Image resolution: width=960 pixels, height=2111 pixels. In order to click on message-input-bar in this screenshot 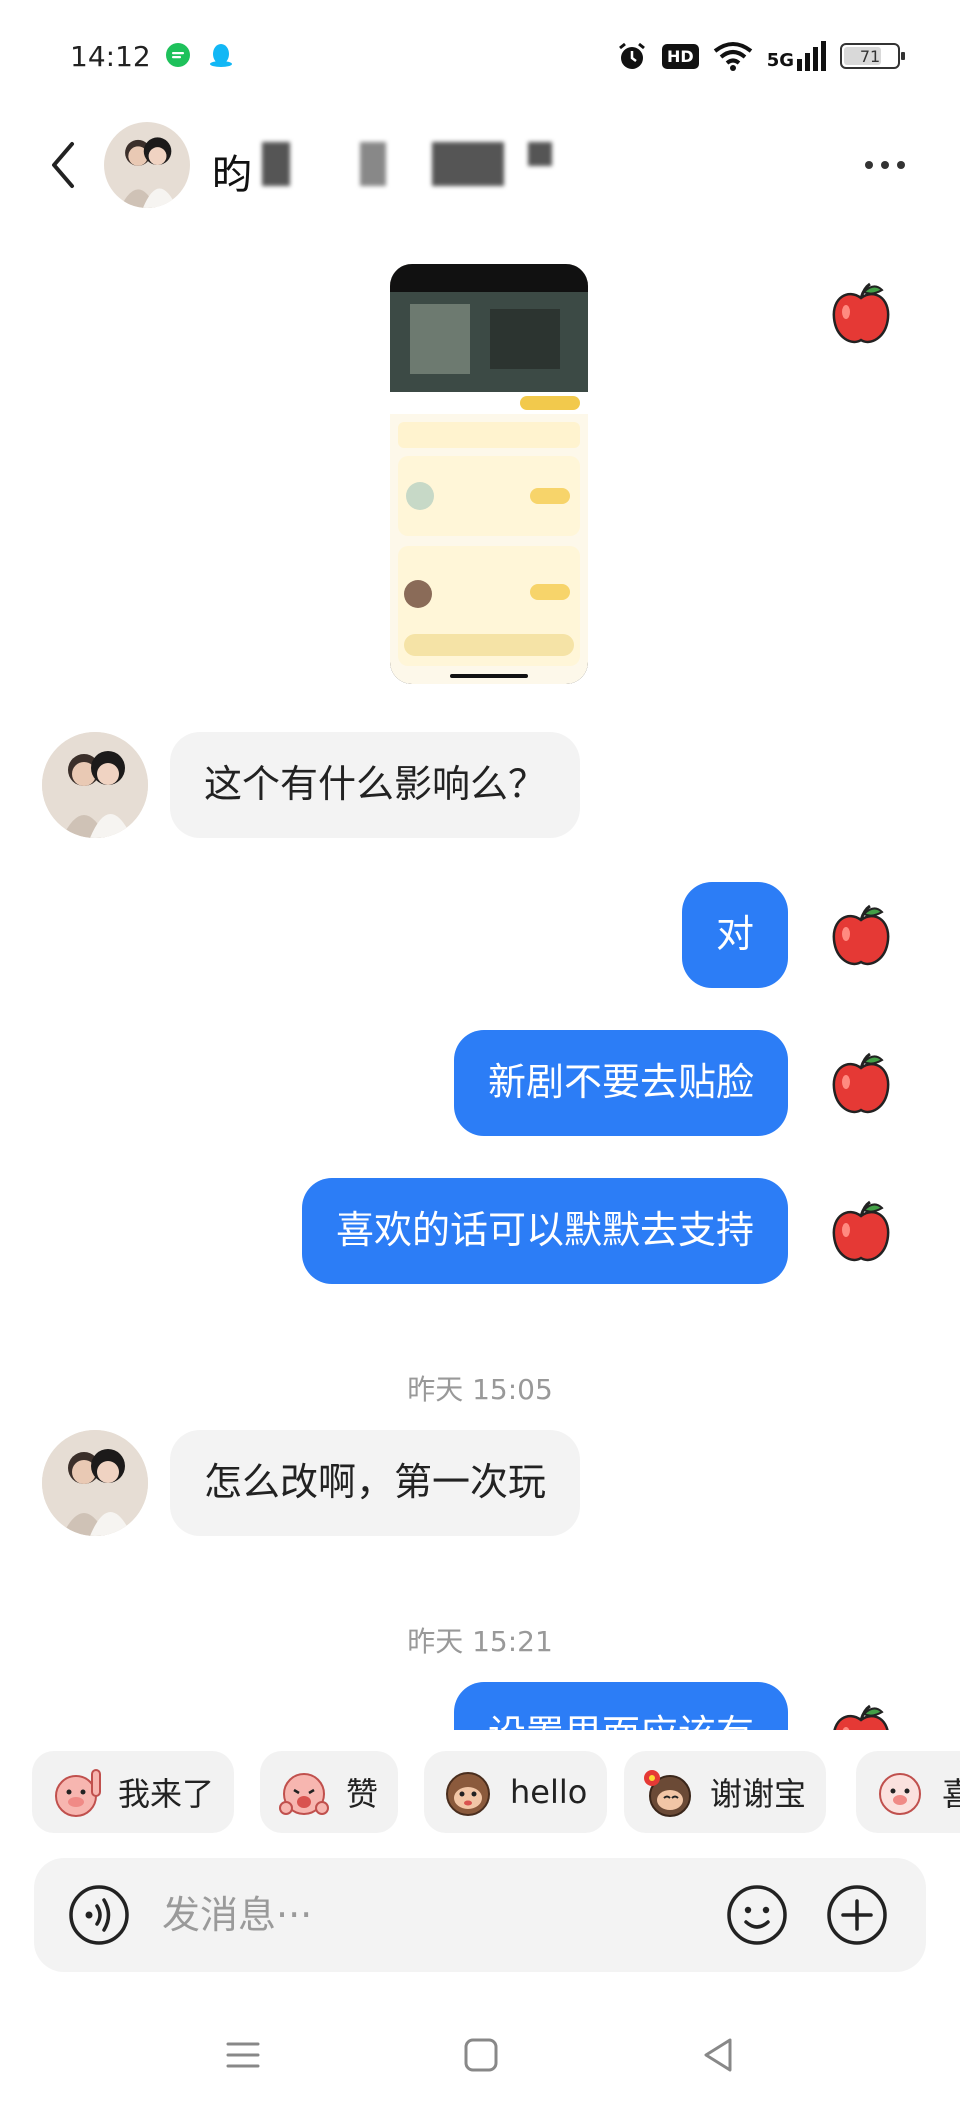, I will do `click(480, 1915)`.